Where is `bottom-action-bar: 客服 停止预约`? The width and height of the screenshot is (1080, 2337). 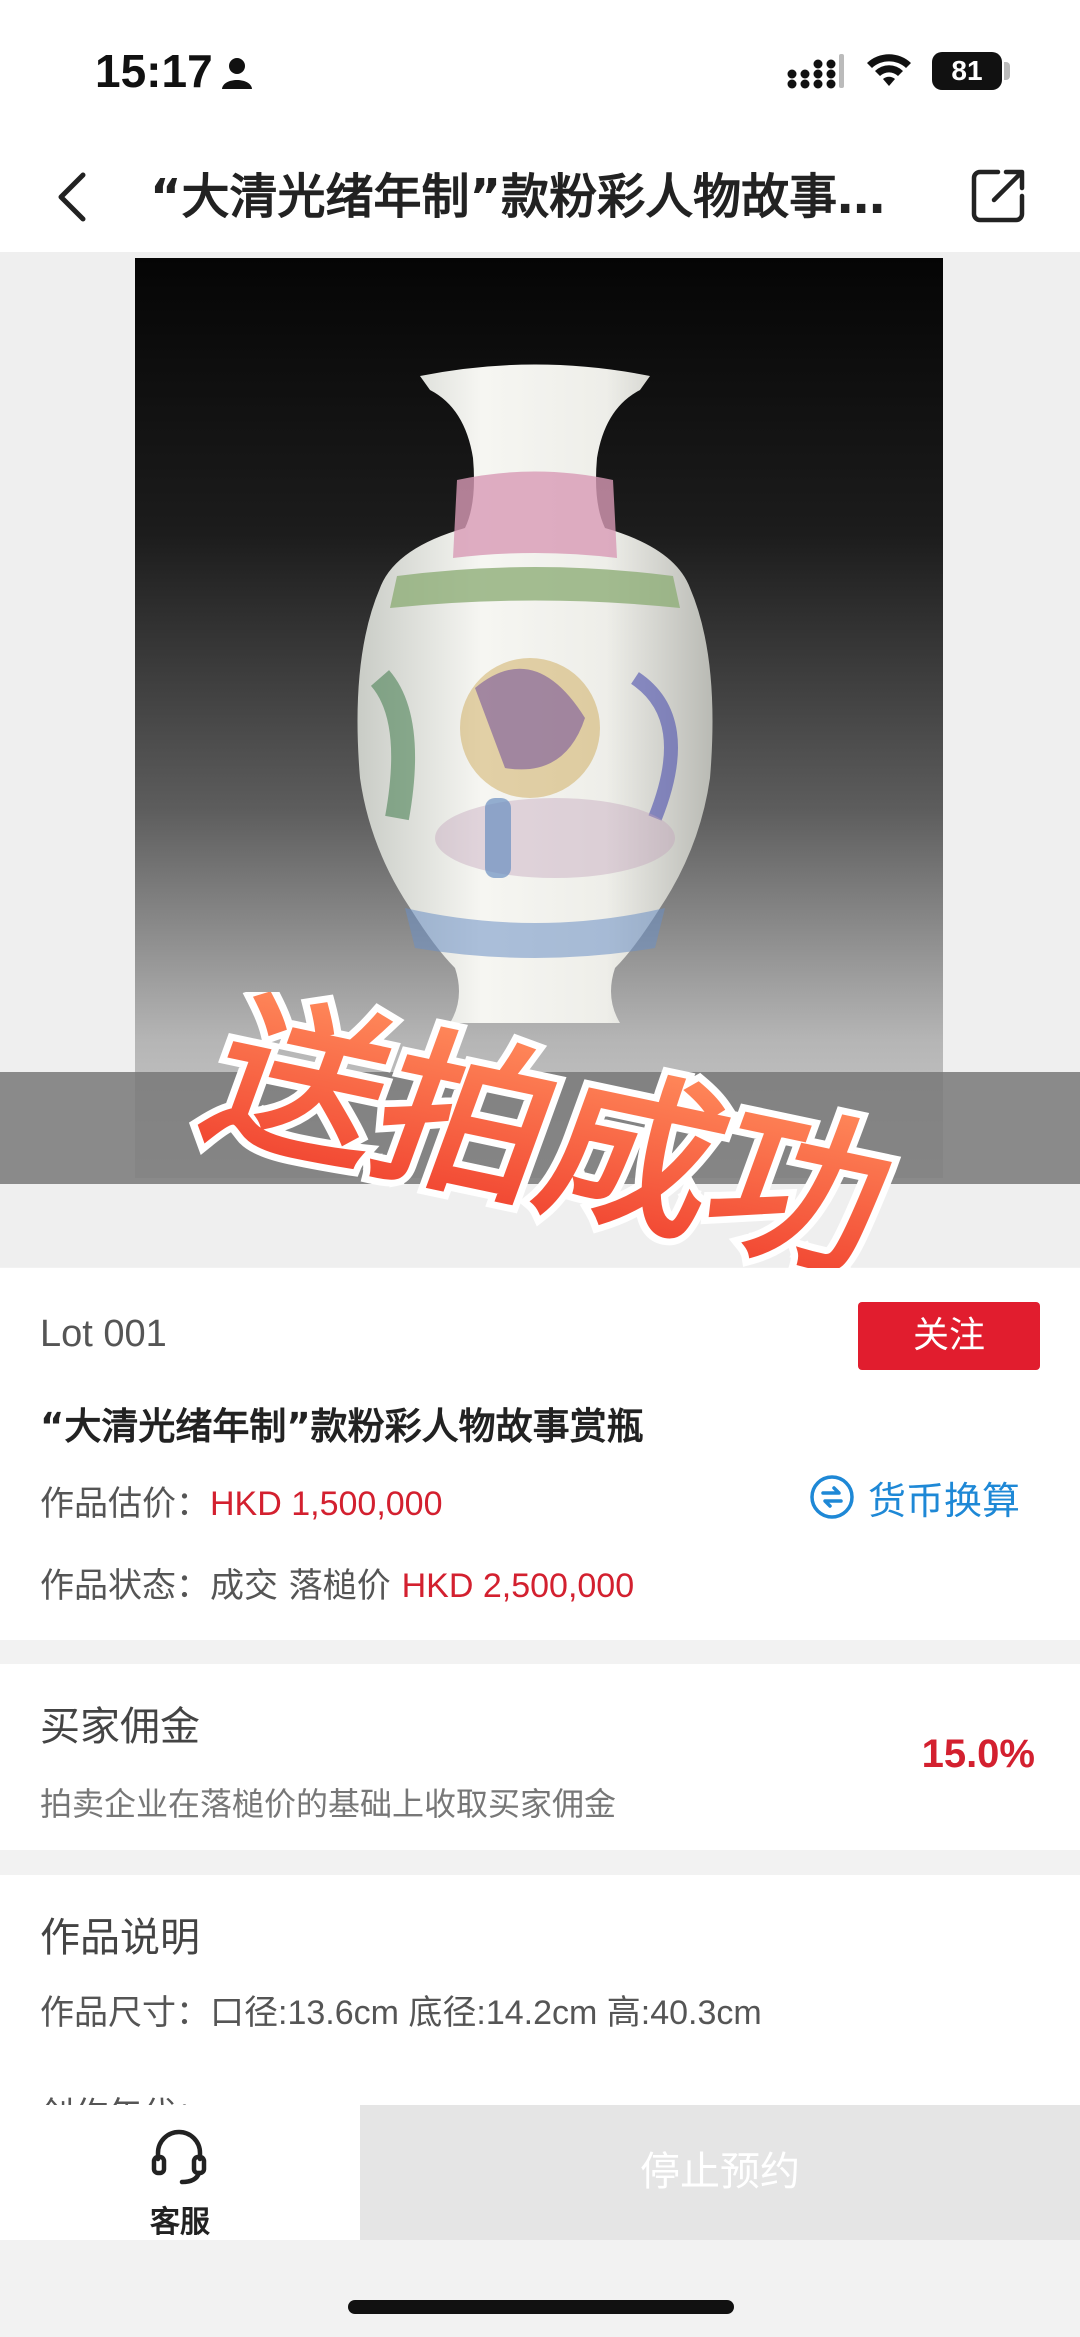
bottom-action-bar: 客服 停止预约 is located at coordinates (540, 2172).